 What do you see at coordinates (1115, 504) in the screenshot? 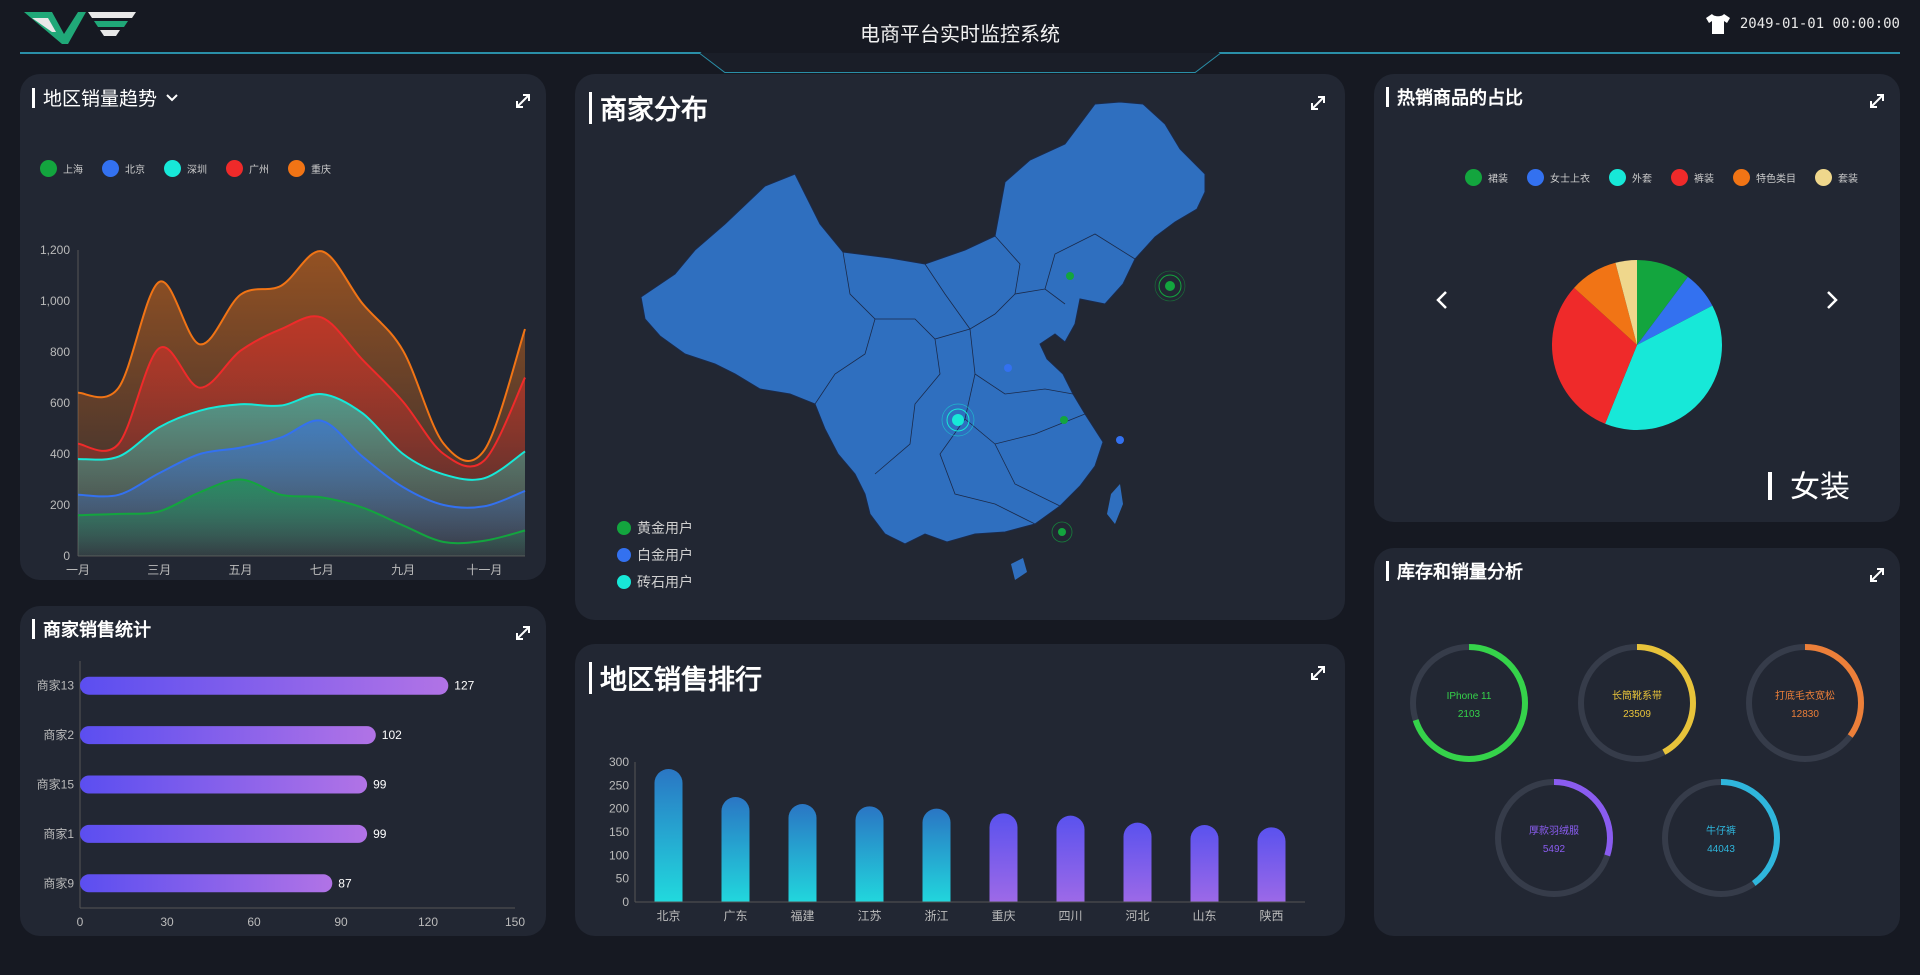
I see `map-taiwan` at bounding box center [1115, 504].